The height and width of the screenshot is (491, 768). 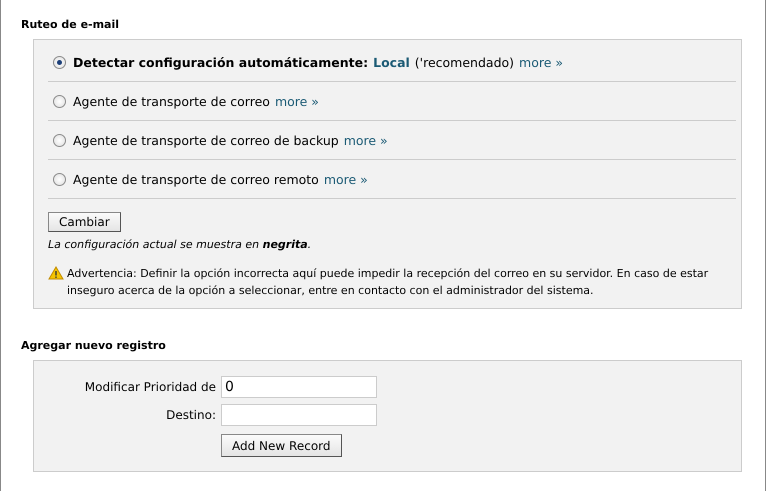 What do you see at coordinates (70, 24) in the screenshot?
I see `section-heading: Ruteo de e-mail` at bounding box center [70, 24].